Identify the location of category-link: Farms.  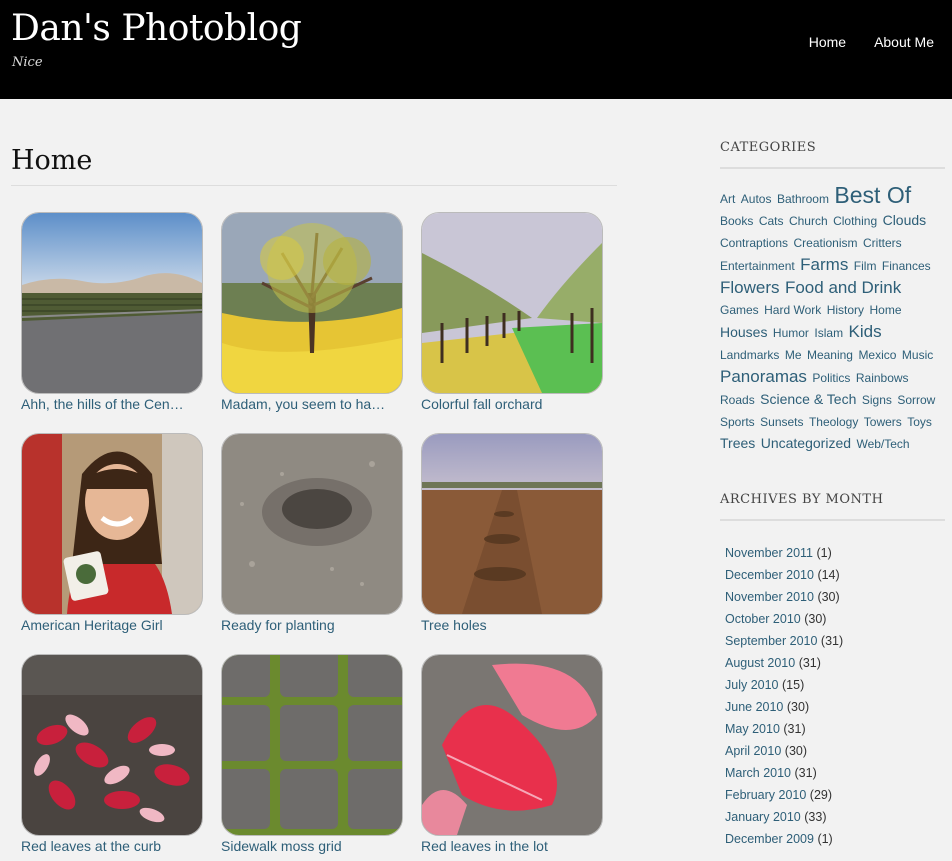
(824, 264).